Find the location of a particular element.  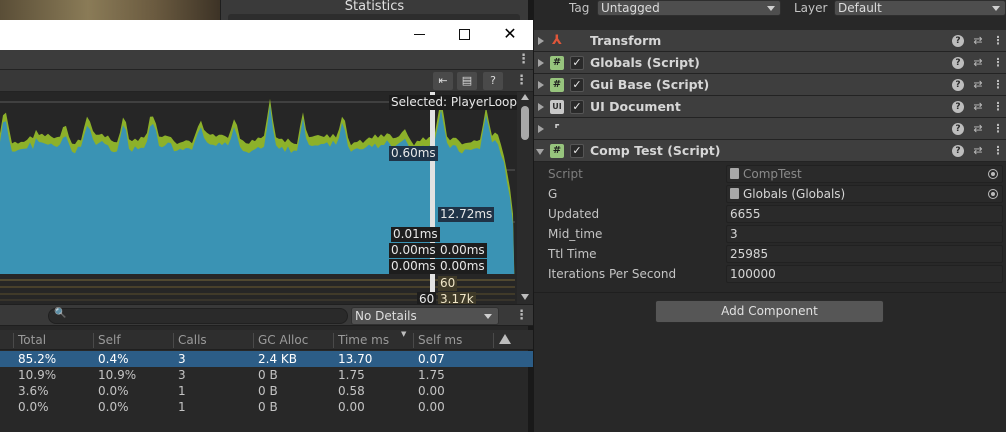

column-header-self-ms: Self ms is located at coordinates (437, 340).